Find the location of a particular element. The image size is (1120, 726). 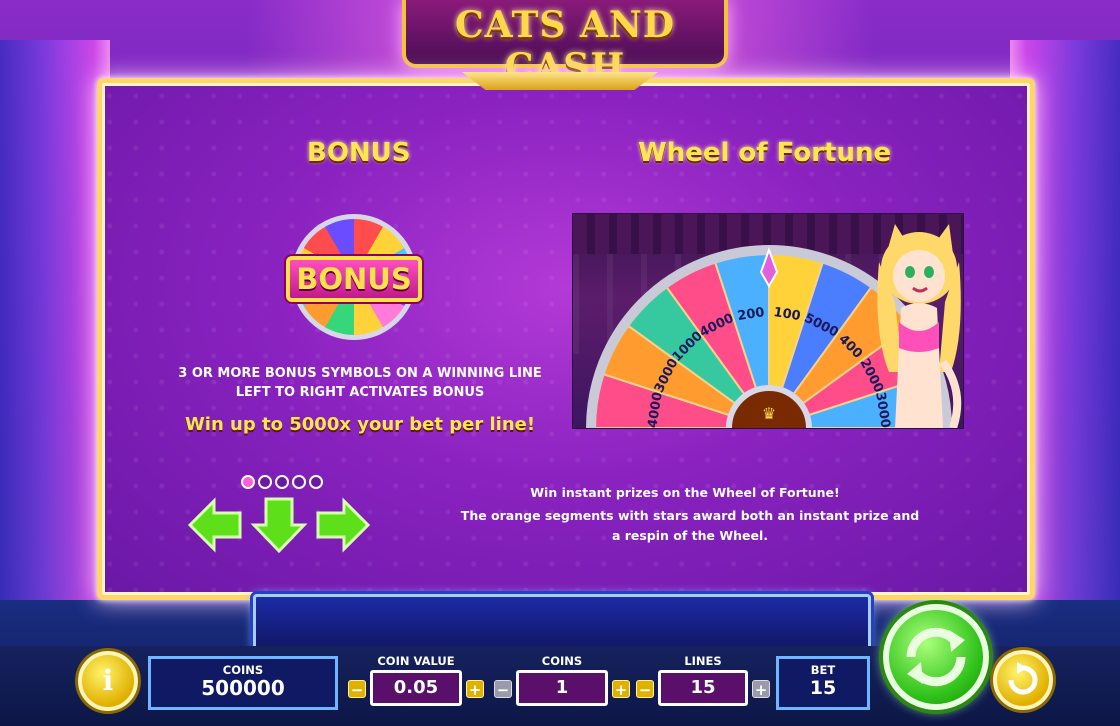

arrow-right-button is located at coordinates (343, 525).